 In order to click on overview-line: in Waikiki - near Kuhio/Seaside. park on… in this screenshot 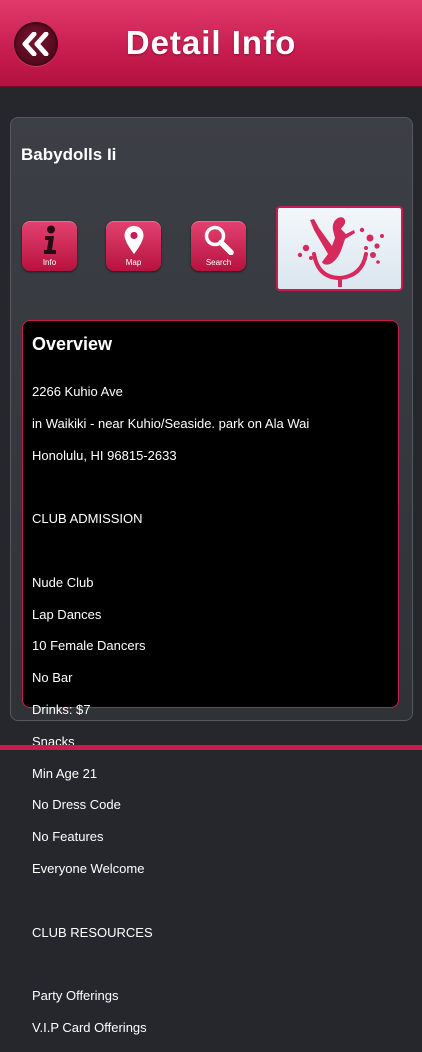, I will do `click(171, 423)`.